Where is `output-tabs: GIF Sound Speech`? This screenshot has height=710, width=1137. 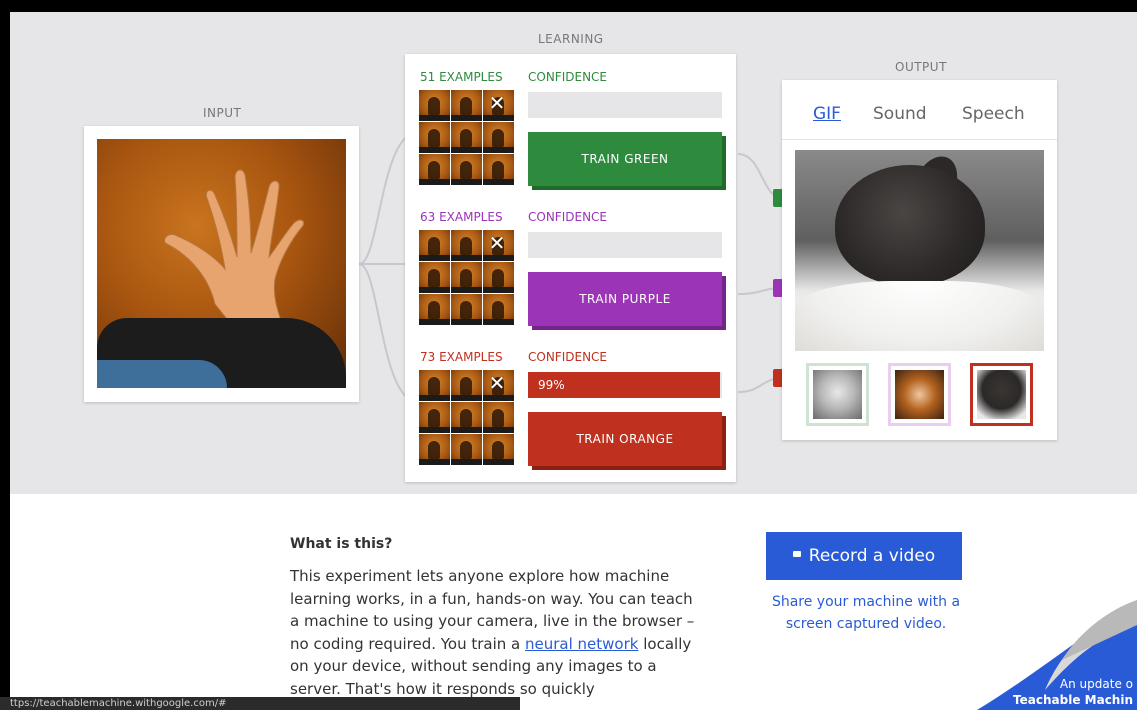
output-tabs: GIF Sound Speech is located at coordinates (919, 110).